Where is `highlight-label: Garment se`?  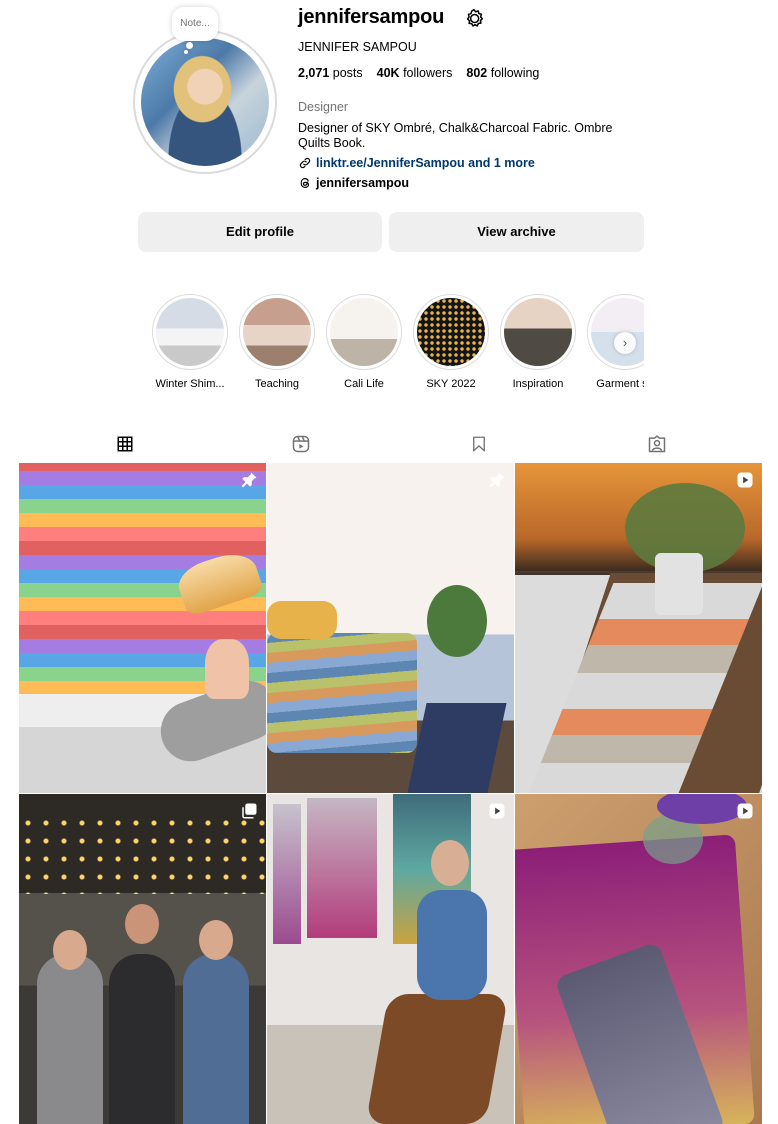
highlight-label: Garment se is located at coordinates (620, 384).